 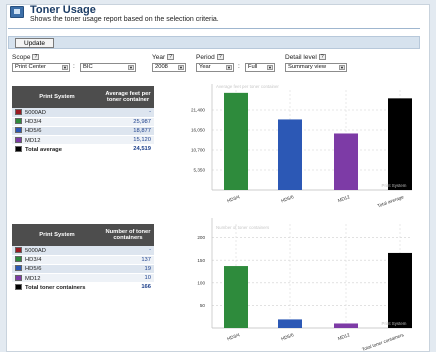 What do you see at coordinates (247, 86) in the screenshot?
I see `chart-caption: Average feet per toner container` at bounding box center [247, 86].